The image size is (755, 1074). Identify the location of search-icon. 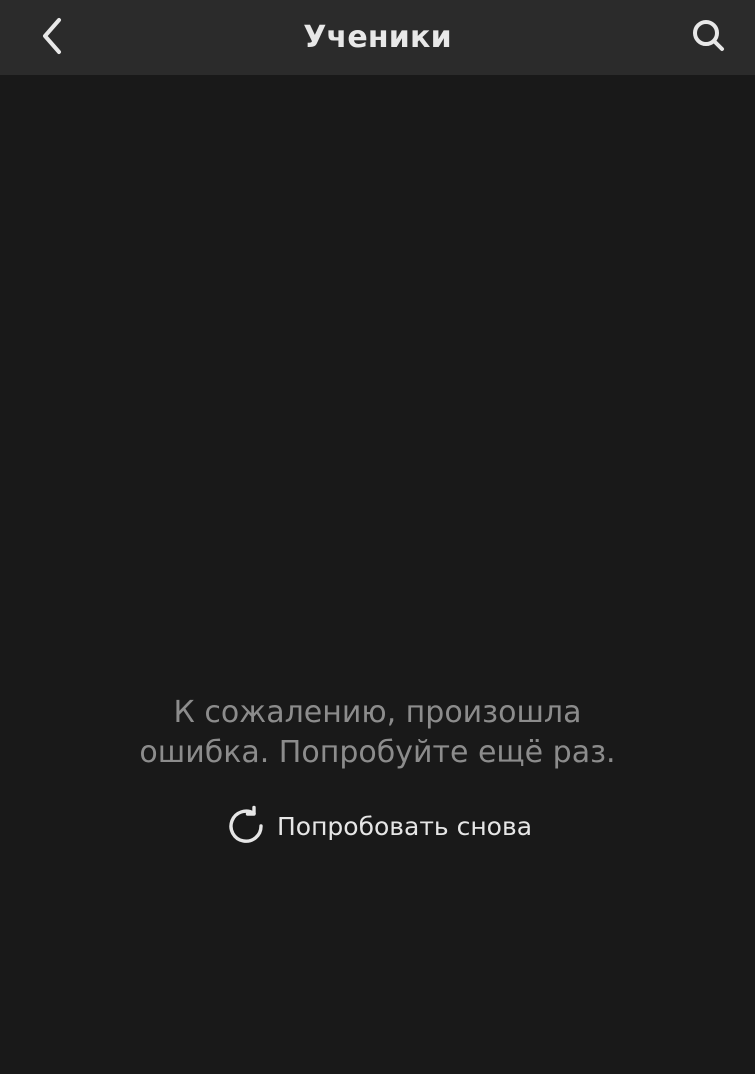
(709, 38).